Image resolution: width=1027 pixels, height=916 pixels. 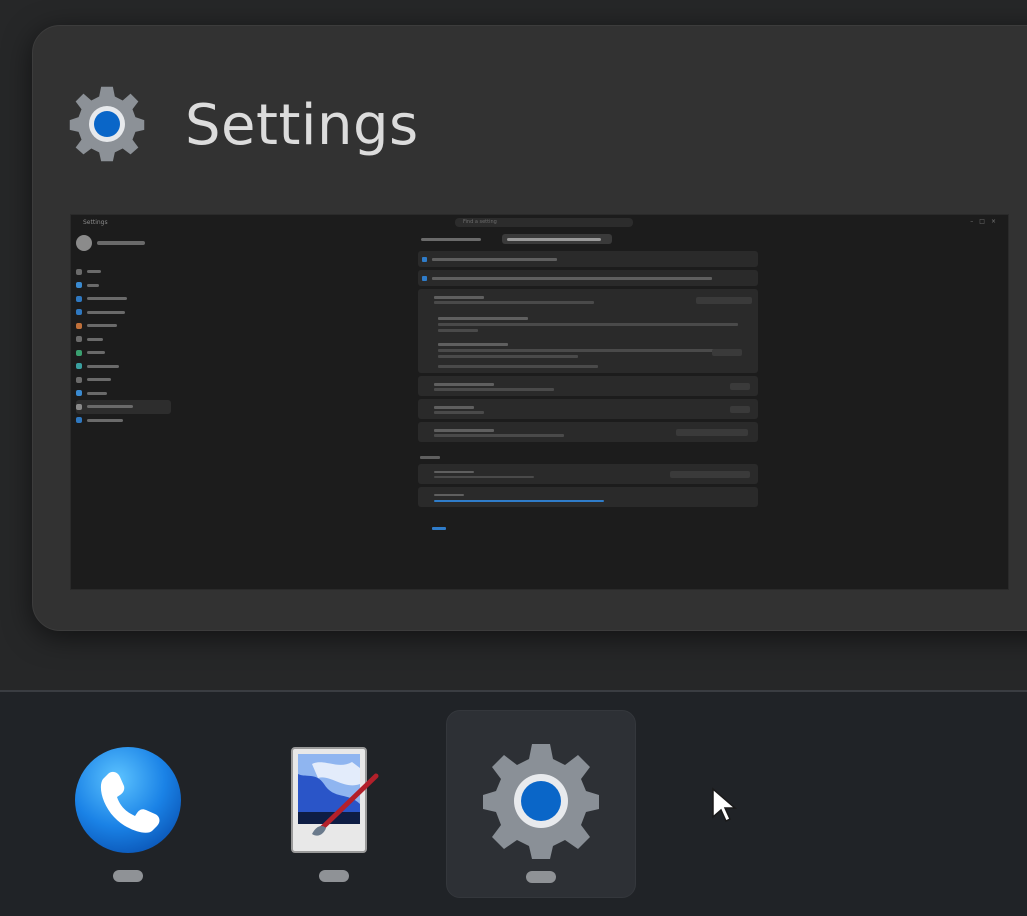 I want to click on flyout-header: Settings, so click(x=243, y=126).